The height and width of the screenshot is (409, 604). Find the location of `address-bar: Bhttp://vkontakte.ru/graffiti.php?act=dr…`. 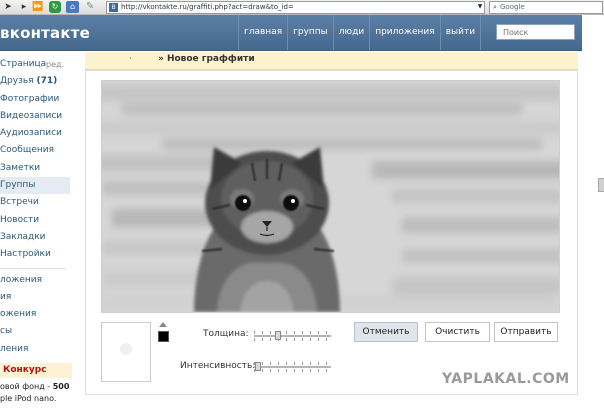

address-bar: Bhttp://vkontakte.ru/graffiti.php?act=dr… is located at coordinates (295, 7).